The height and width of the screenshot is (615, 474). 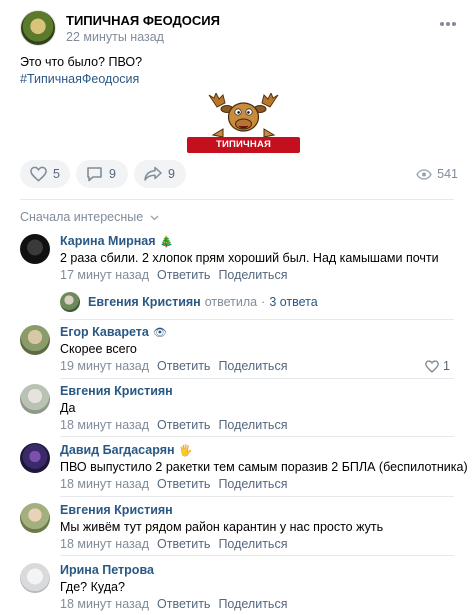 I want to click on comment-meta: 19 минут назад Ответить Поделиться, so click(x=173, y=366).